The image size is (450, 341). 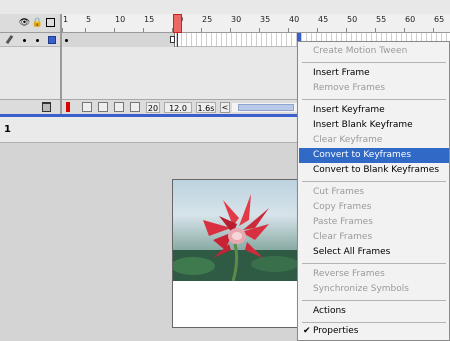 What do you see at coordinates (374, 170) in the screenshot?
I see `menu-item-convert-to-blank-keyframes: Convert to Blank Keyframes` at bounding box center [374, 170].